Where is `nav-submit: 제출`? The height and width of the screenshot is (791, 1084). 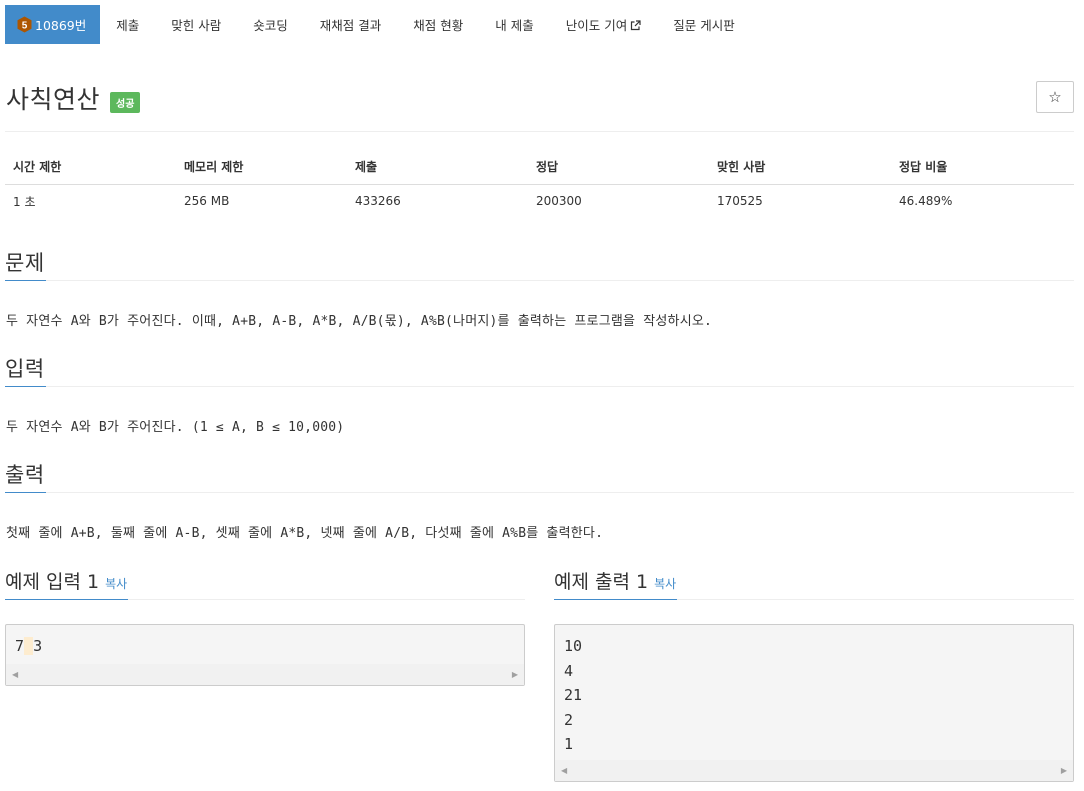
nav-submit: 제출 is located at coordinates (127, 24).